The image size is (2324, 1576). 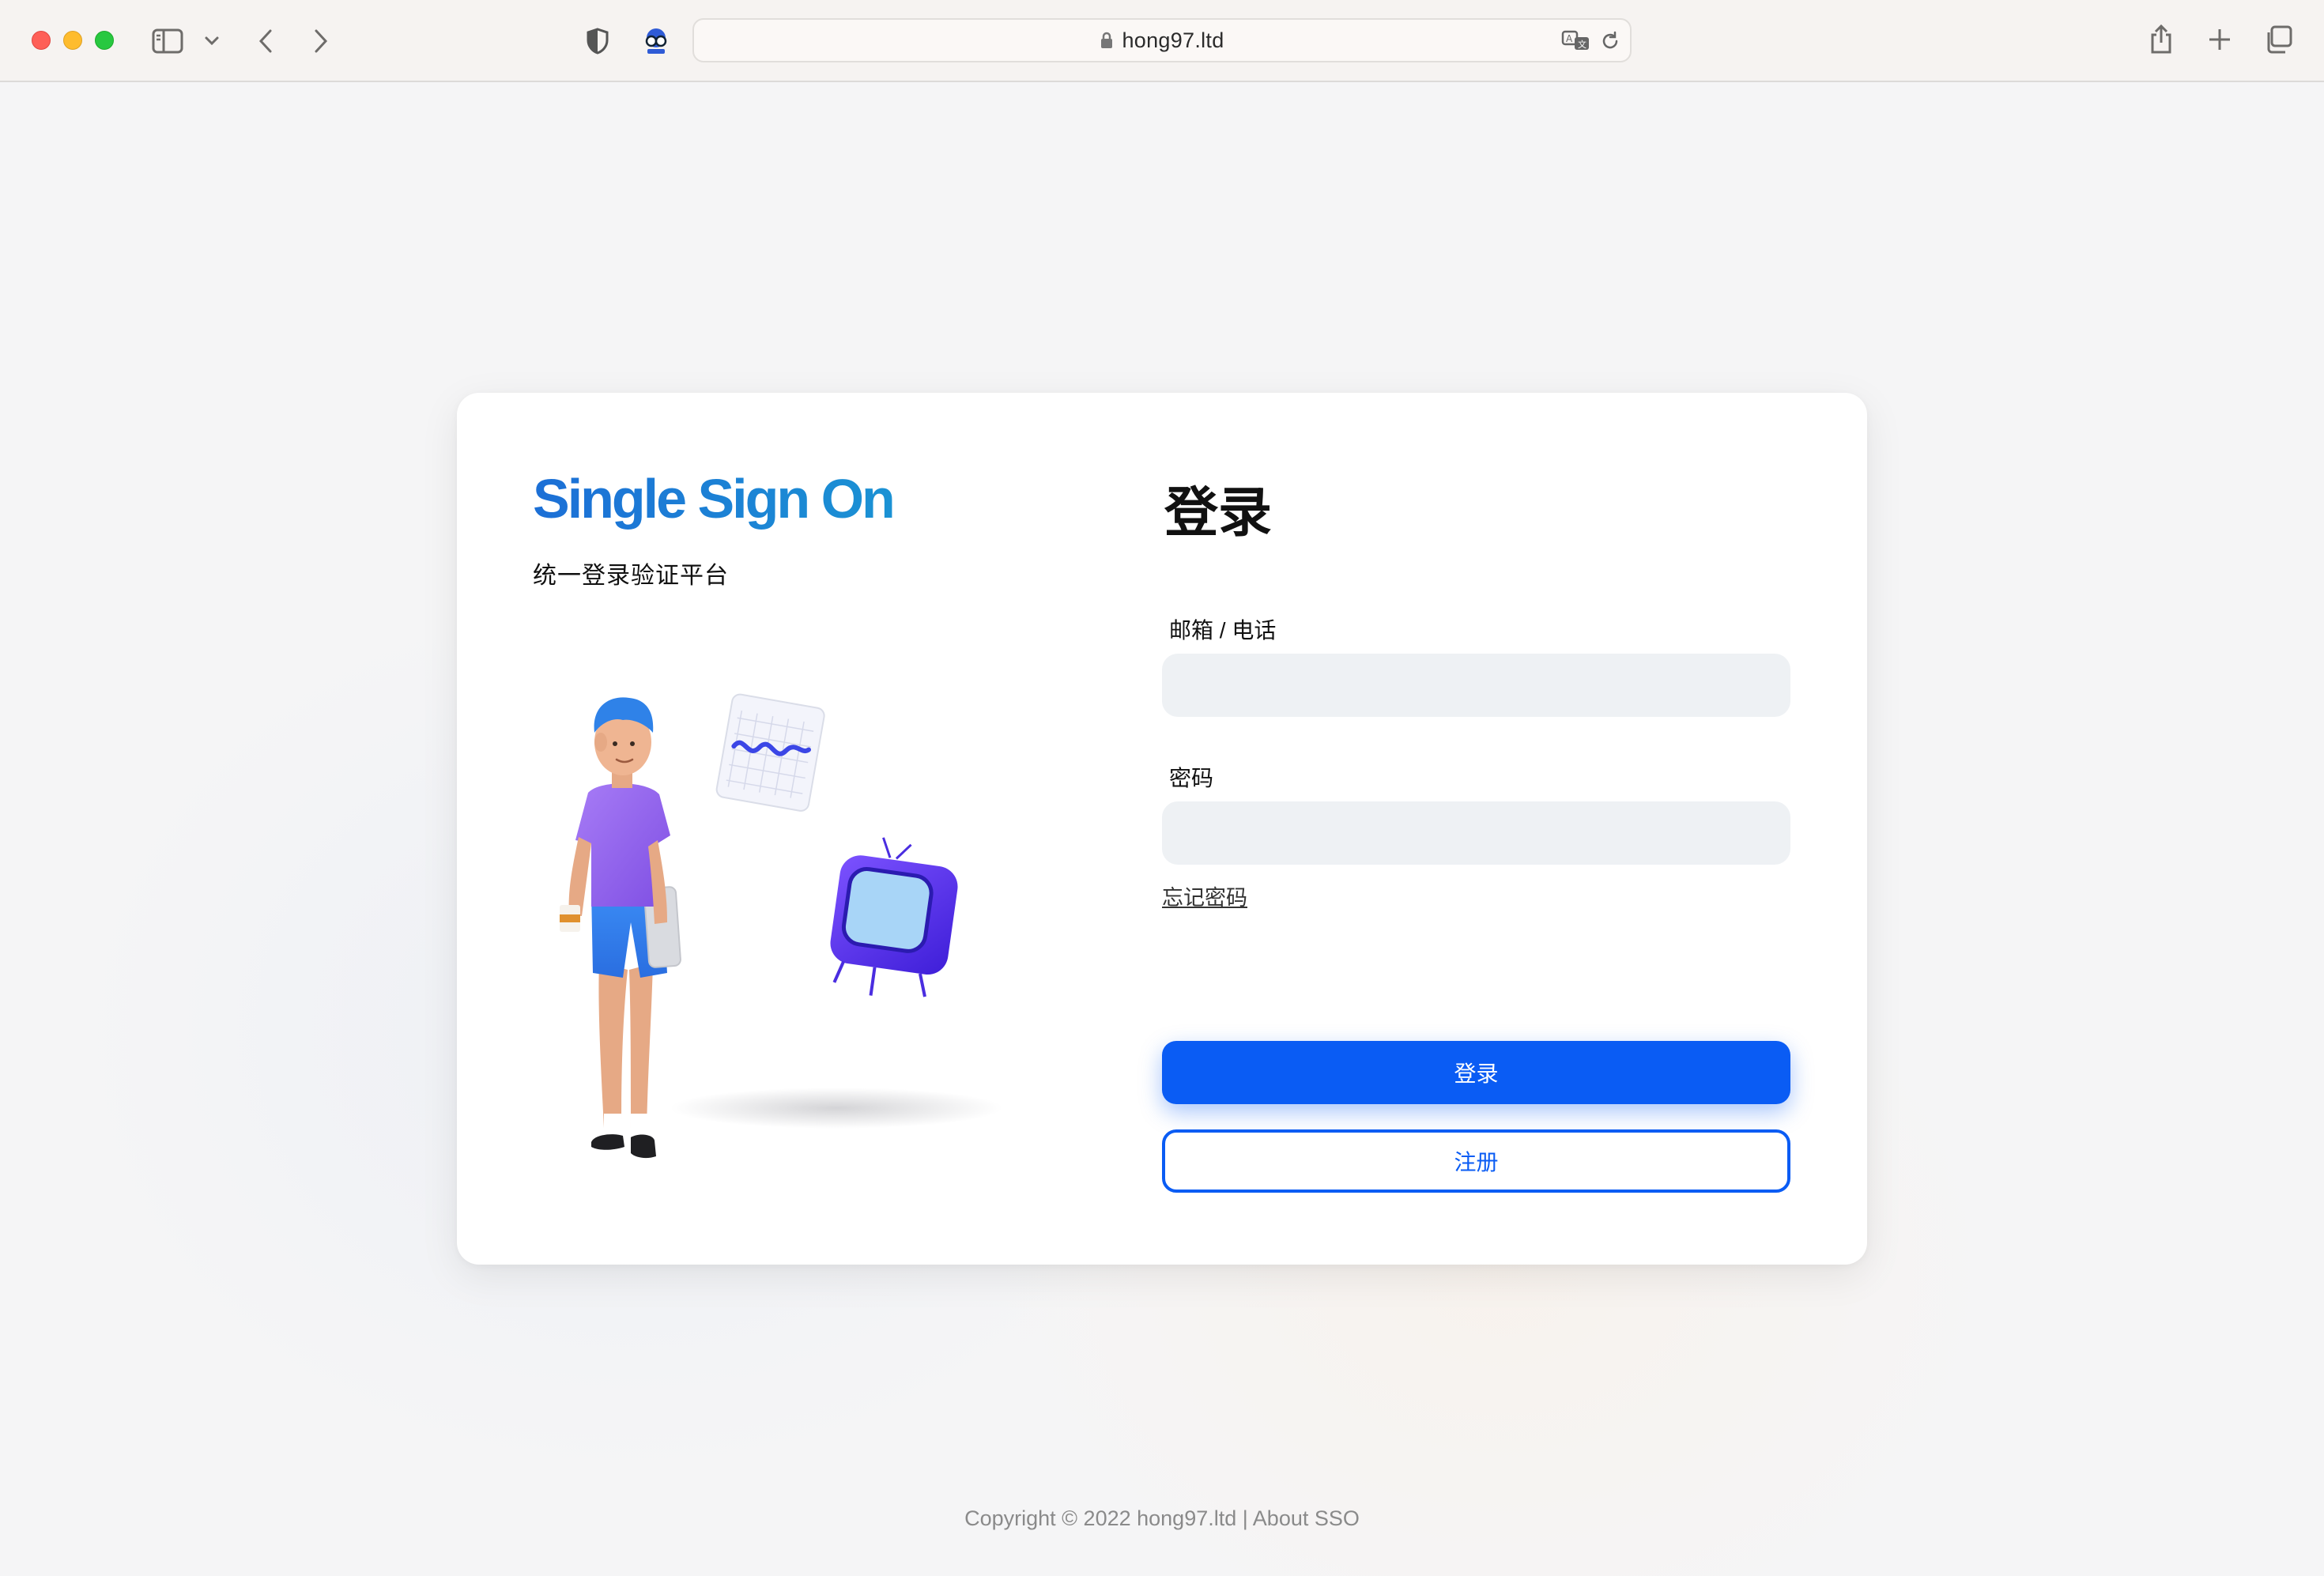 I want to click on tab-overview-icon, so click(x=2278, y=39).